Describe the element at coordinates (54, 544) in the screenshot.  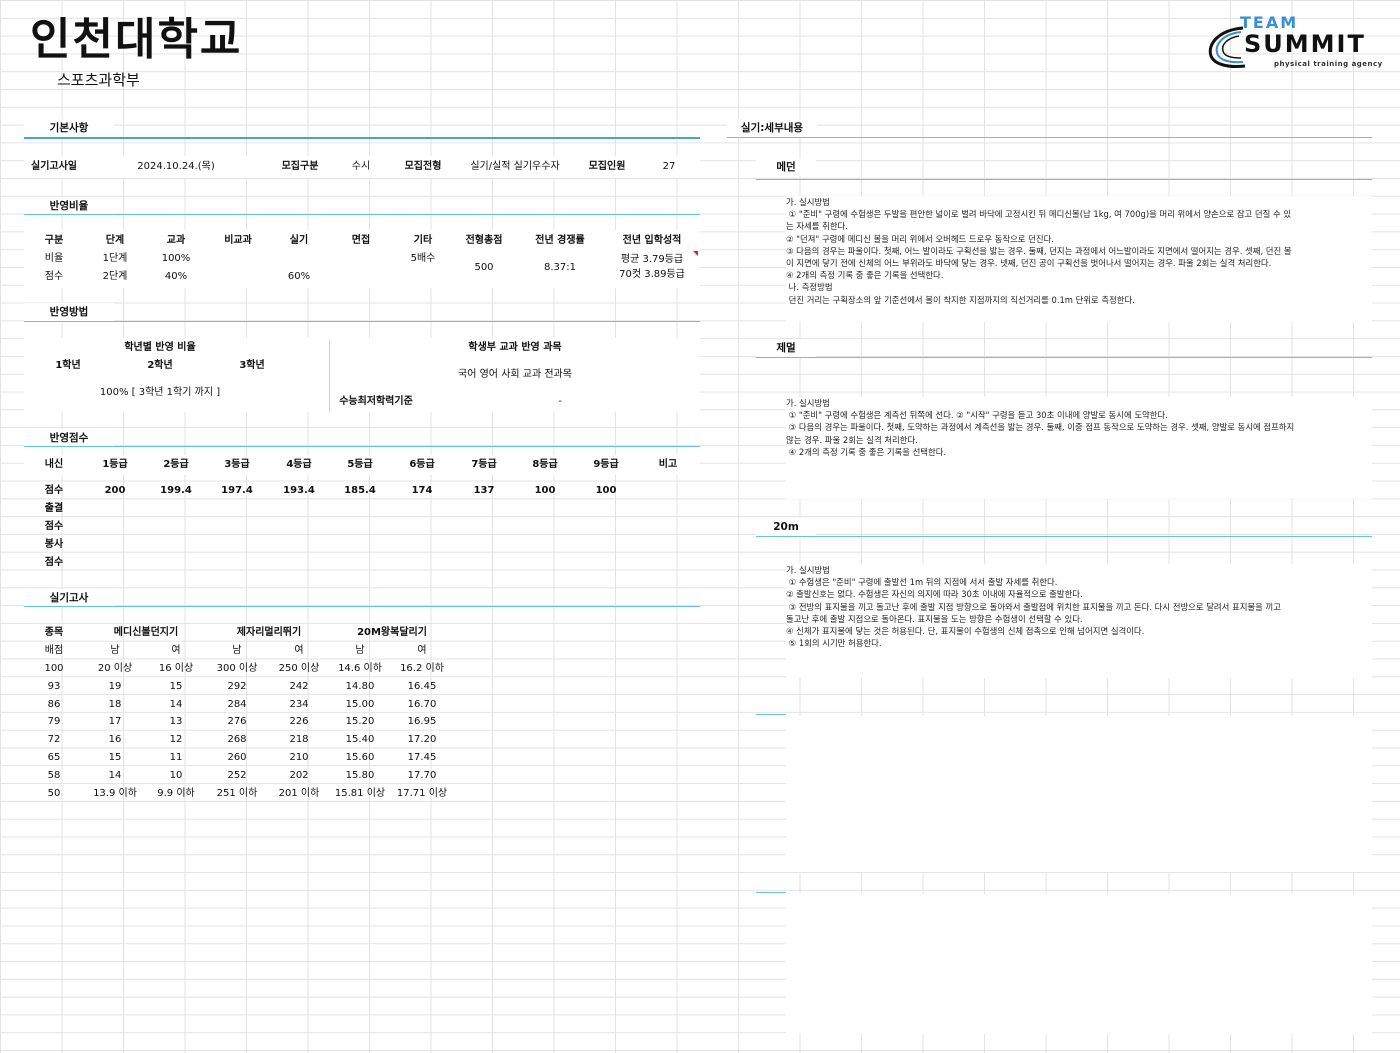
I see `score-extra-2: 봉사` at that location.